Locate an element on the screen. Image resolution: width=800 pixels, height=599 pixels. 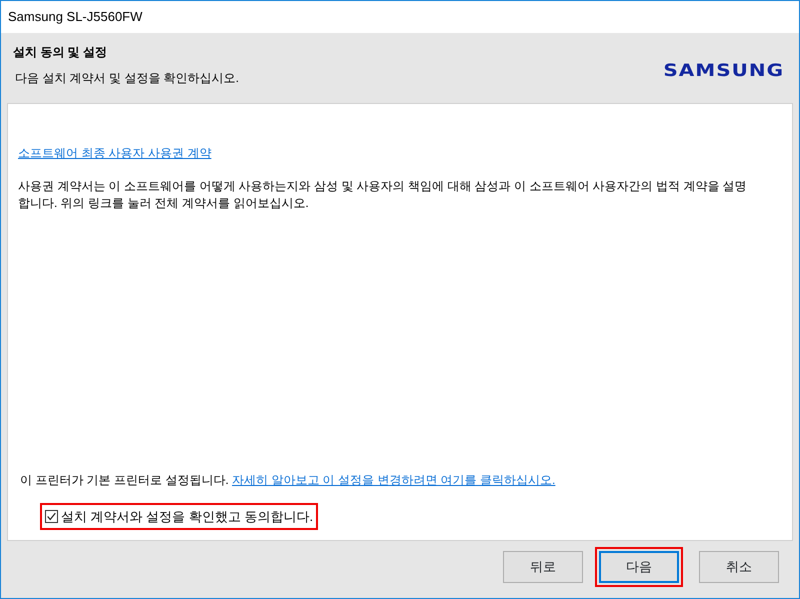
window-title: Samsung SL-J5560FW is located at coordinates (75, 17).